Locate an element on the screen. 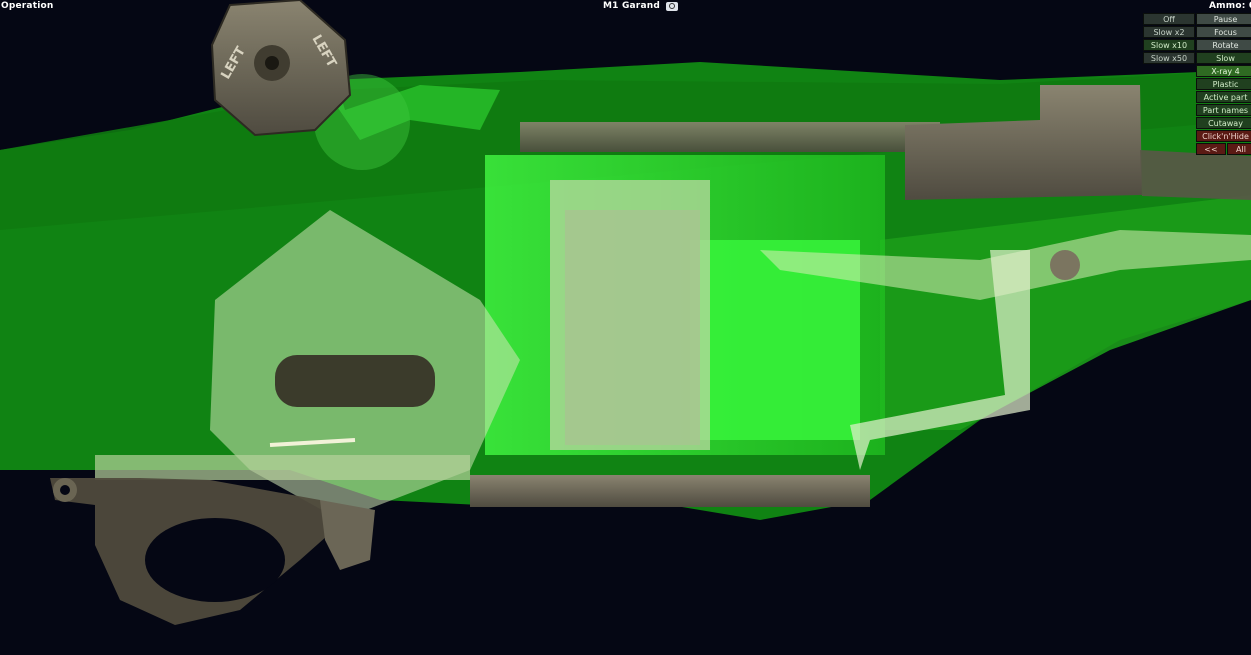 This screenshot has height=655, width=1251. cutaway-button: Cutaway is located at coordinates (1223, 123).